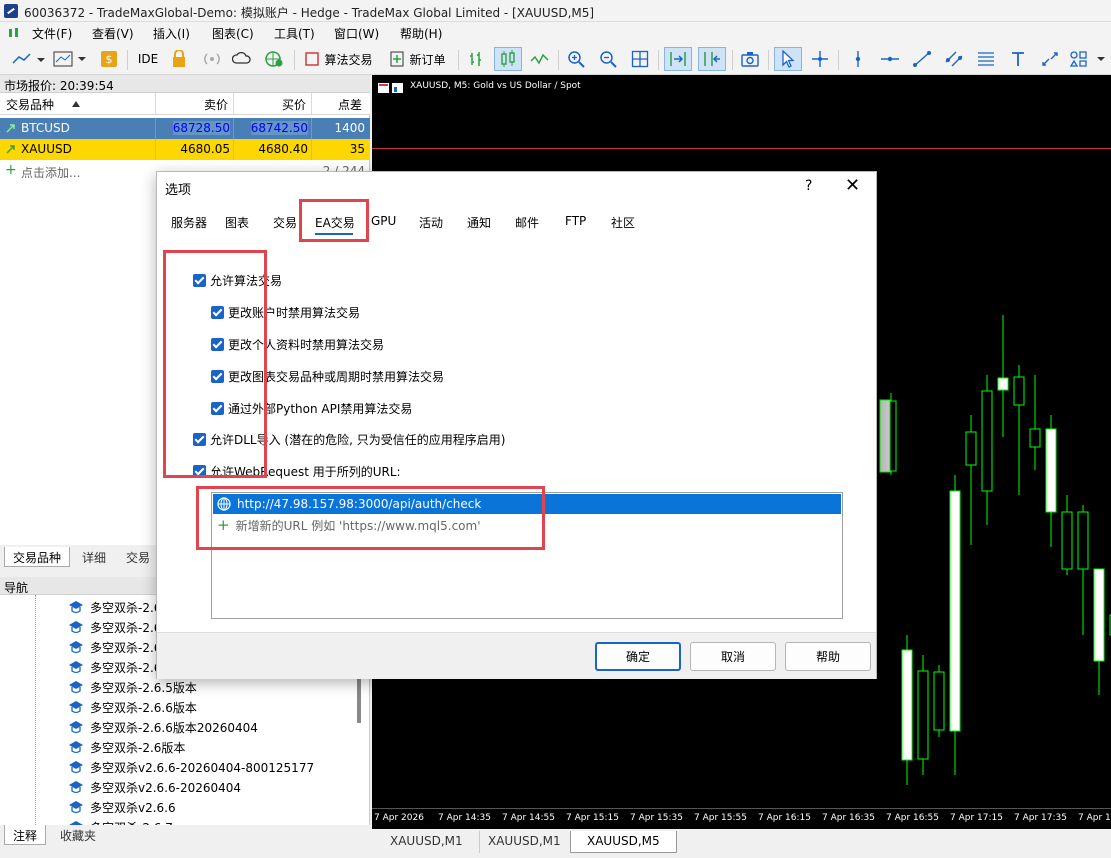  Describe the element at coordinates (852, 185) in the screenshot. I see `close-icon: ✕` at that location.